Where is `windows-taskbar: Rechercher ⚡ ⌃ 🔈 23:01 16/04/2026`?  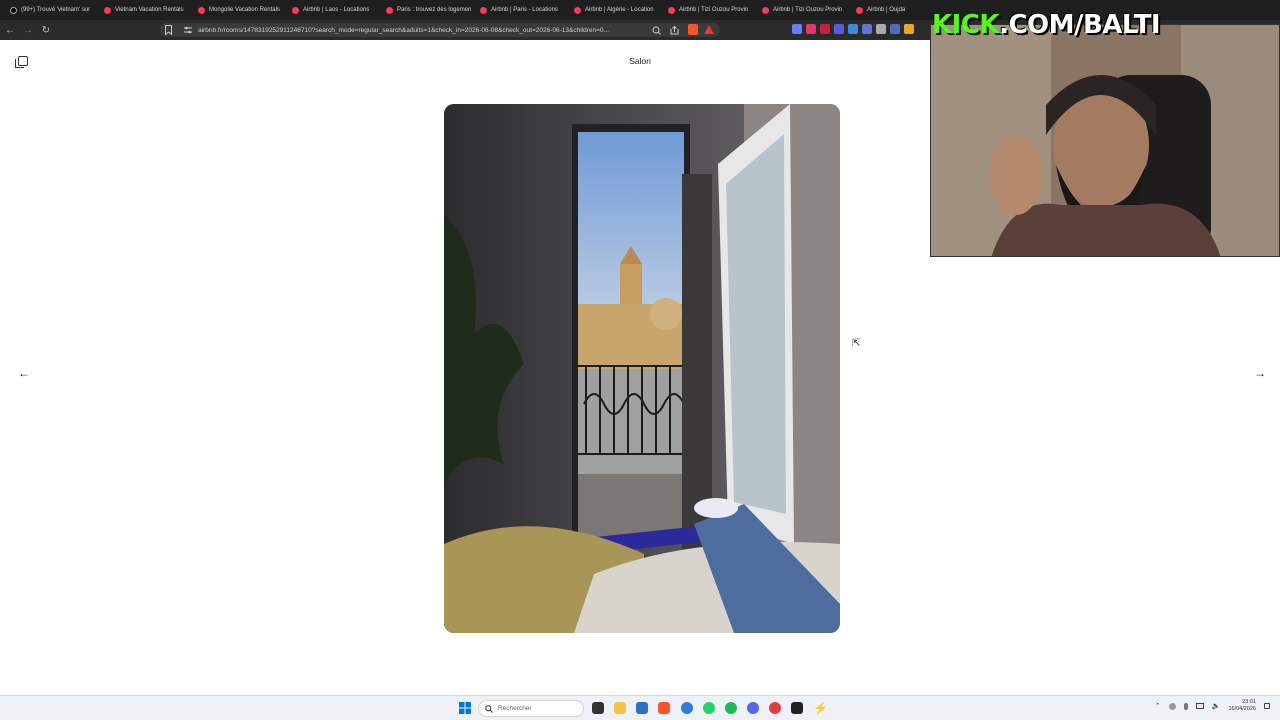
windows-taskbar: Rechercher ⚡ ⌃ 🔈 23:01 16/04/2026 is located at coordinates (640, 707).